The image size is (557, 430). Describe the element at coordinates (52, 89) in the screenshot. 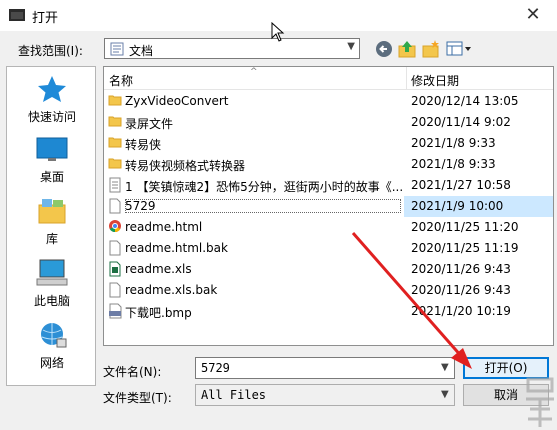

I see `star-icon` at that location.